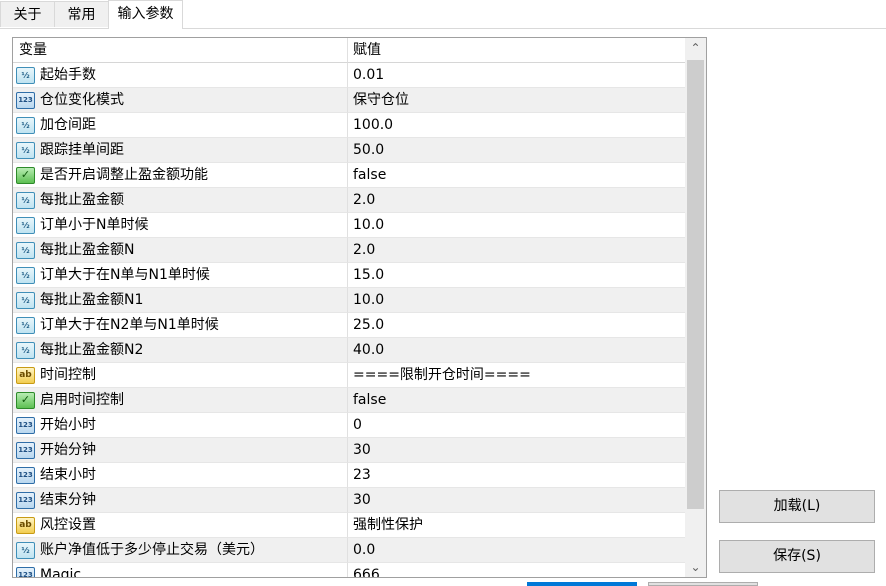  What do you see at coordinates (180, 200) in the screenshot?
I see `param-name-cell: ½ 每批止盈金额` at bounding box center [180, 200].